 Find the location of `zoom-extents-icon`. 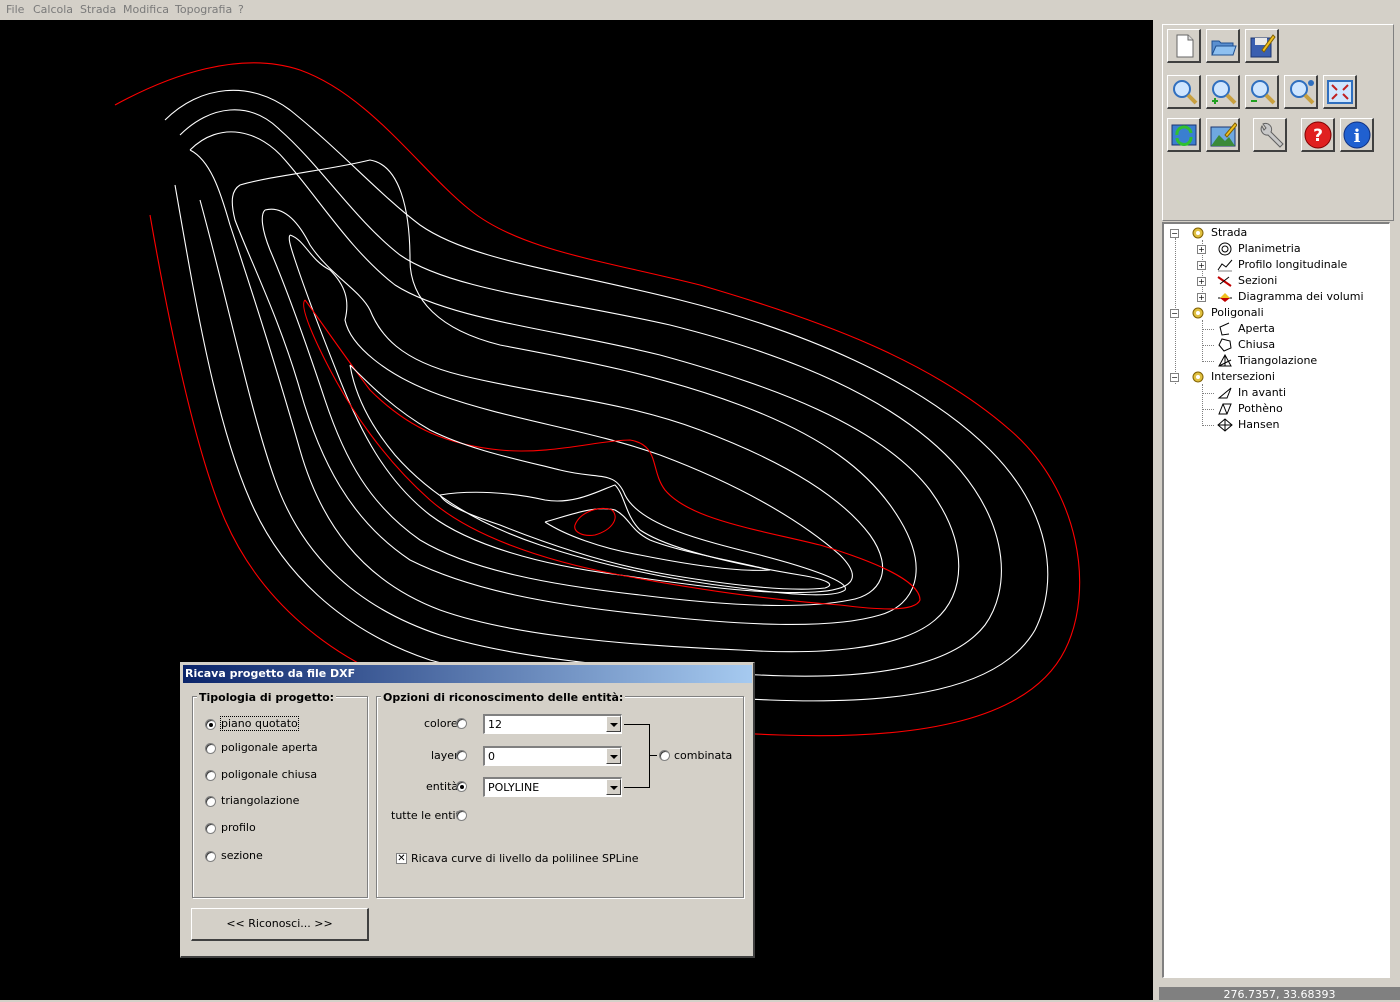

zoom-extents-icon is located at coordinates (1340, 92).